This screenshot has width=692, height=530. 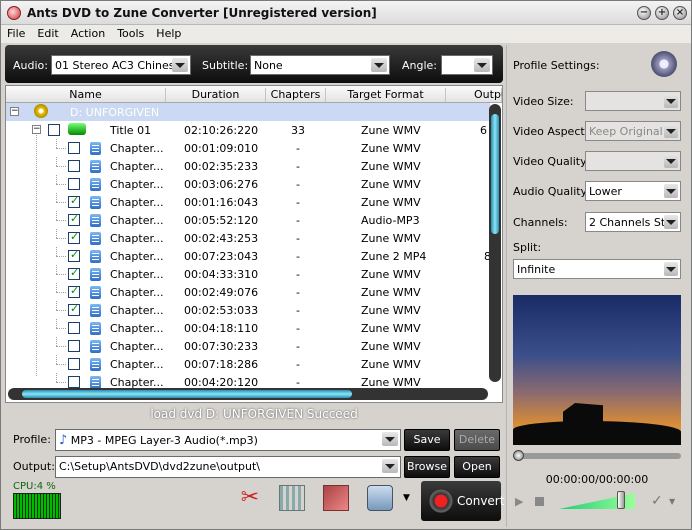 I want to click on play-icon: ▶, so click(x=519, y=501).